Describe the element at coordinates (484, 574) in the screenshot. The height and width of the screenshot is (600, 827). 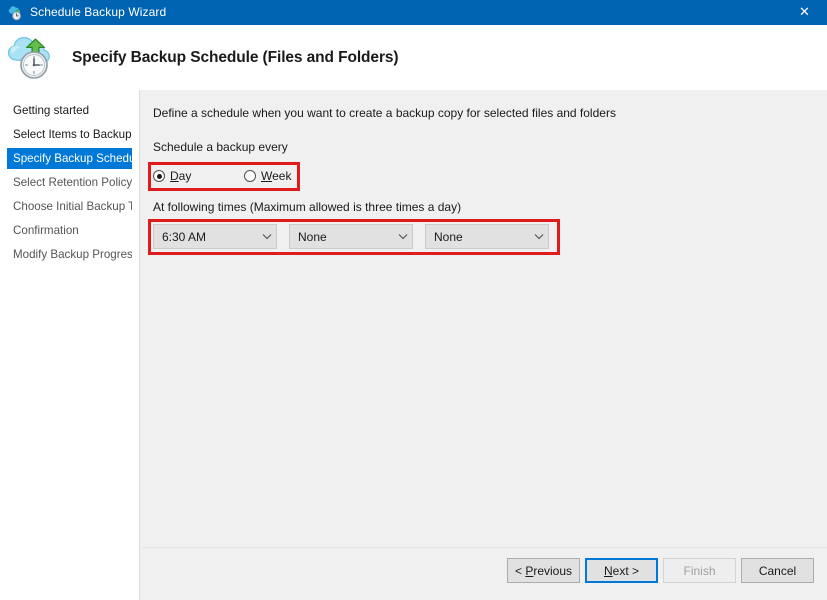
I see `wizard-footer: < Previous Next > Finish Cancel` at that location.